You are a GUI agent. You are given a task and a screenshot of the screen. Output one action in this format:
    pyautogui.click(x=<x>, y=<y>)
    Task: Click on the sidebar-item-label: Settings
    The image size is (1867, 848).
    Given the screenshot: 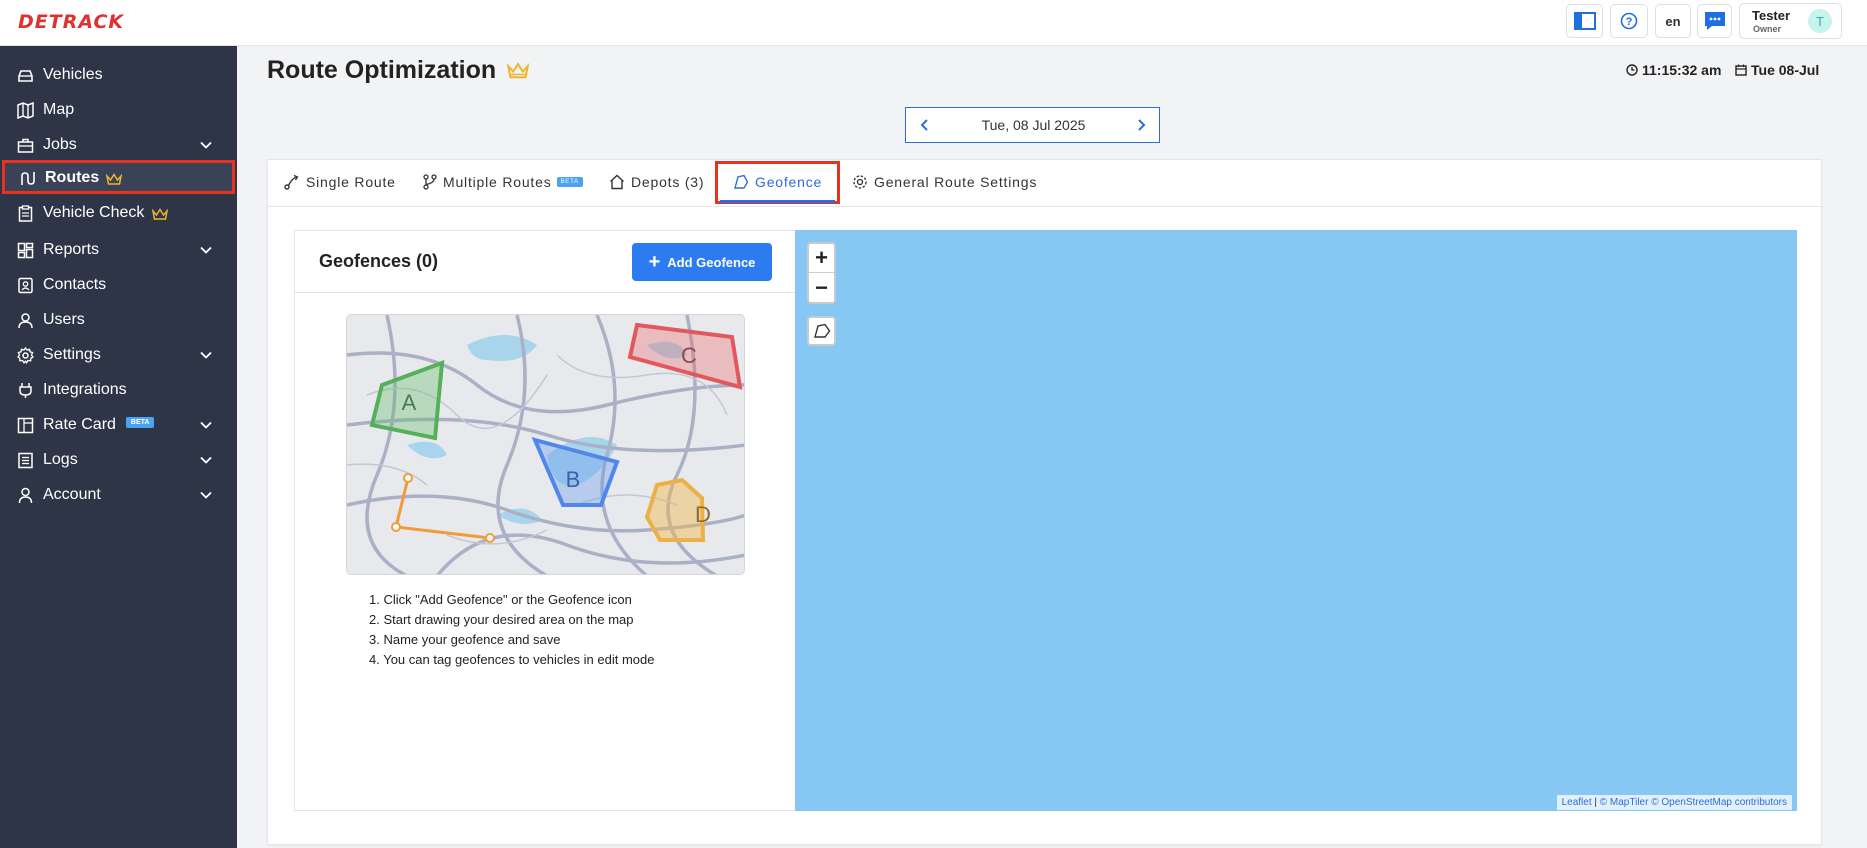 What is the action you would take?
    pyautogui.click(x=72, y=354)
    